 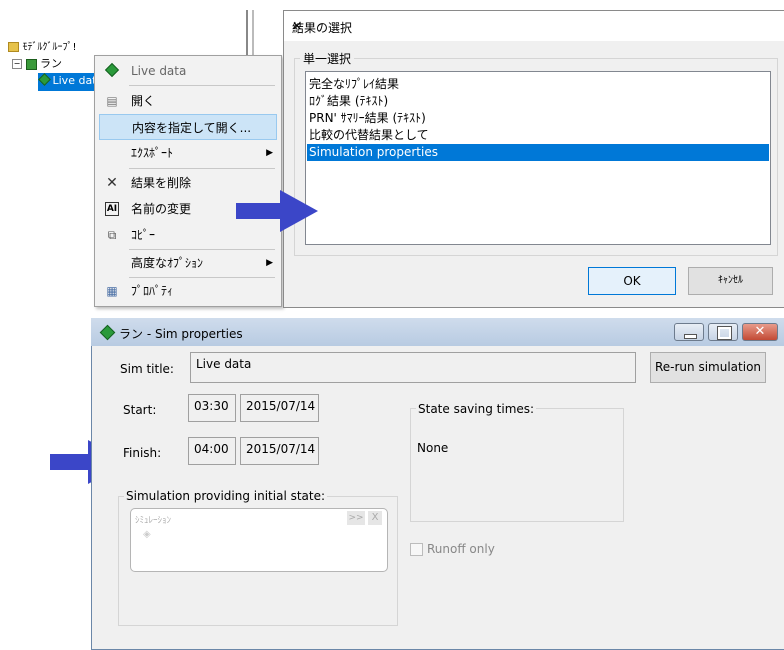 I want to click on list-item: 比較の代替結果として, so click(x=538, y=135).